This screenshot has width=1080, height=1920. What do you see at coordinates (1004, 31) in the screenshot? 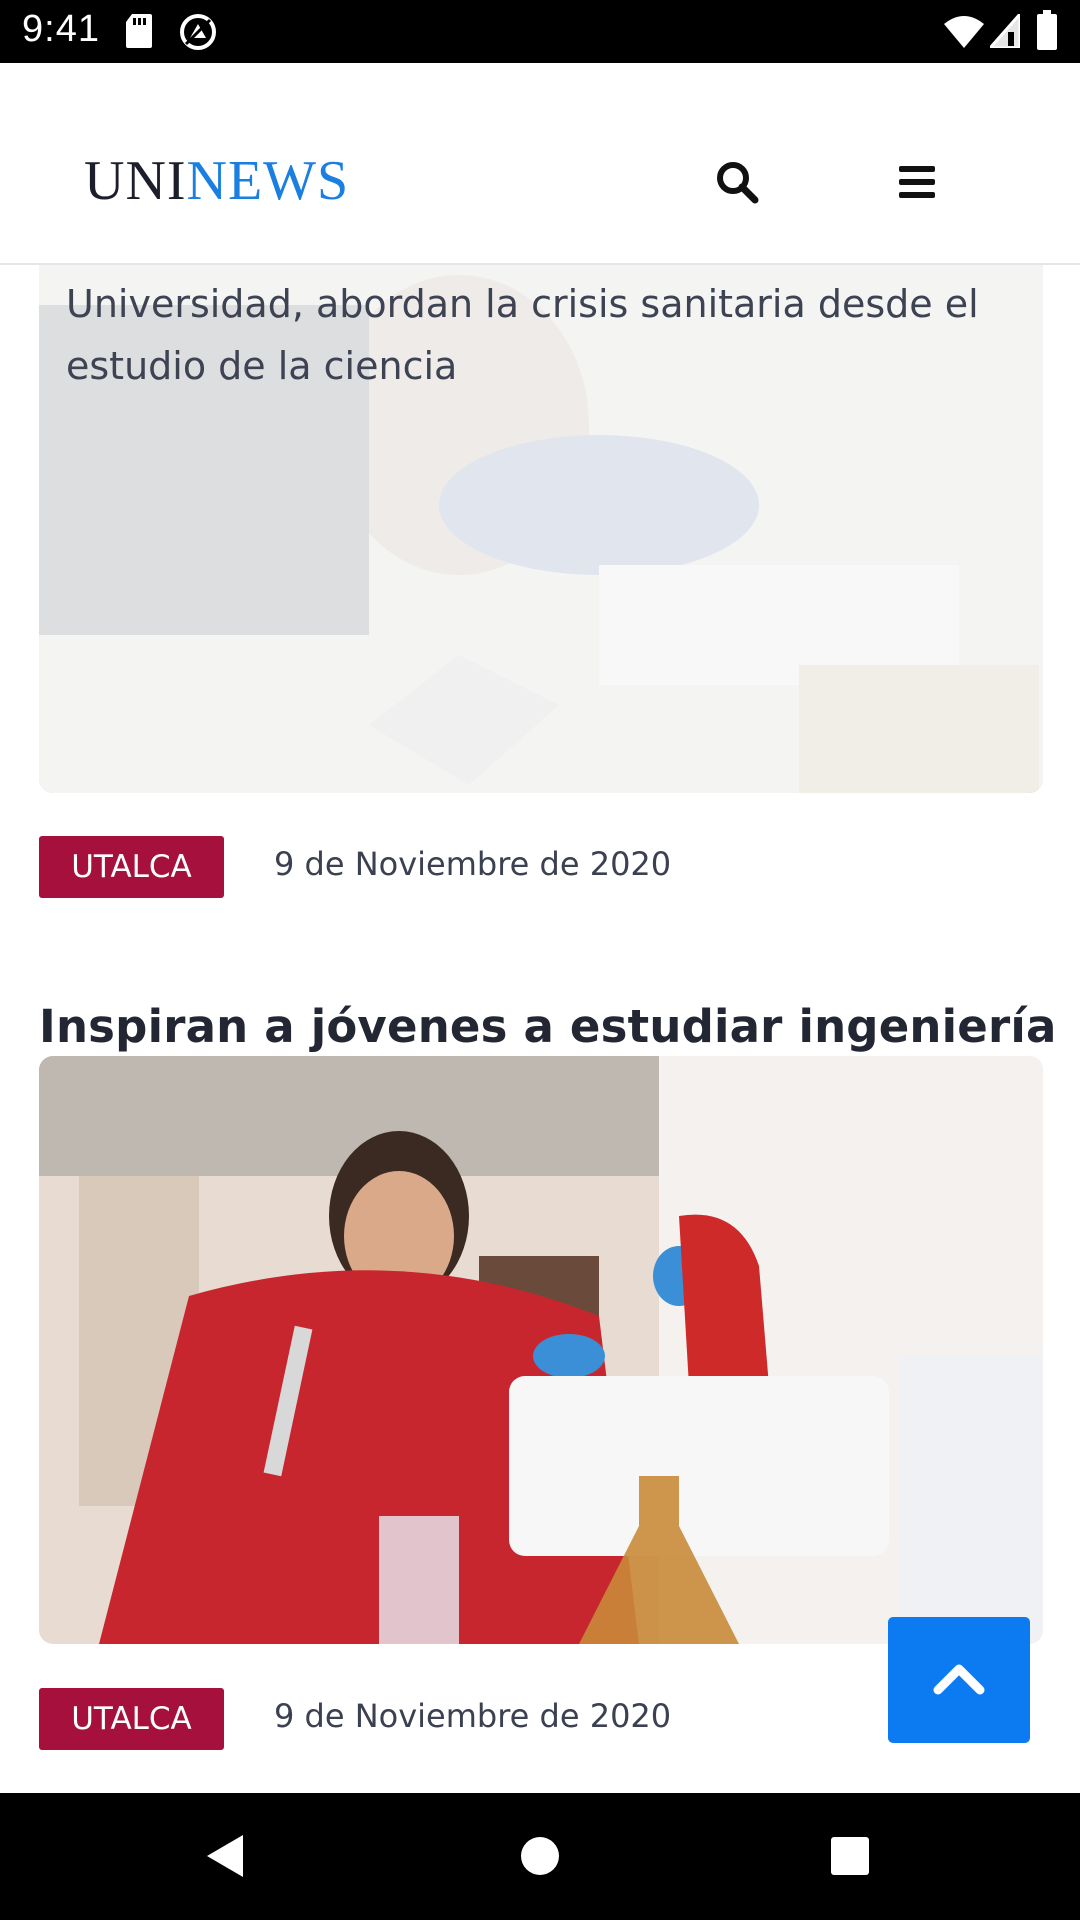
I see `signal-icon` at bounding box center [1004, 31].